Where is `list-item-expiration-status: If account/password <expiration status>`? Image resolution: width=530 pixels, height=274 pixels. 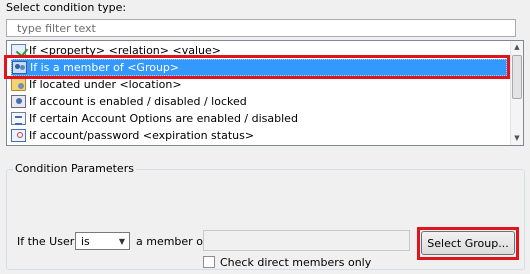
list-item-expiration-status: If account/password <expiration status> is located at coordinates (259, 135).